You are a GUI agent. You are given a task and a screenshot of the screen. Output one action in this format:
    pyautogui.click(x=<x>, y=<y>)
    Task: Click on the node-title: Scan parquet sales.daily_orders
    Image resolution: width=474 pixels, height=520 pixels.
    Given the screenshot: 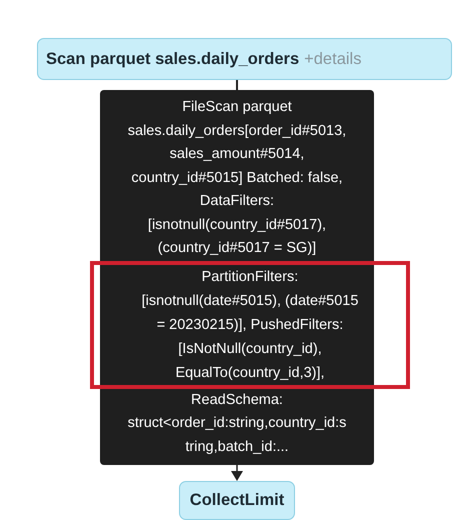 What is the action you would take?
    pyautogui.click(x=173, y=59)
    